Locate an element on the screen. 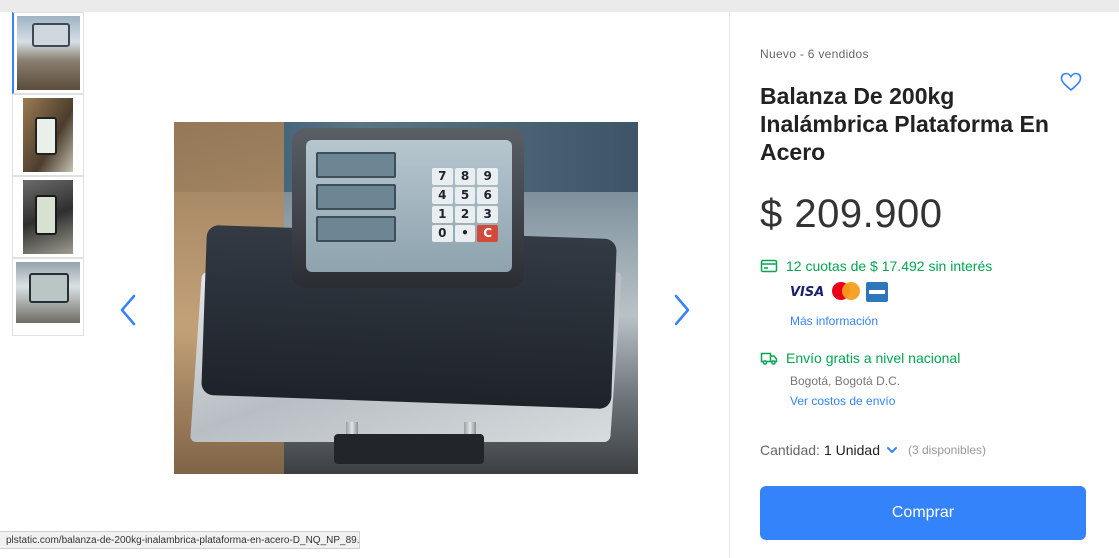  thumbnail-list is located at coordinates (48, 174).